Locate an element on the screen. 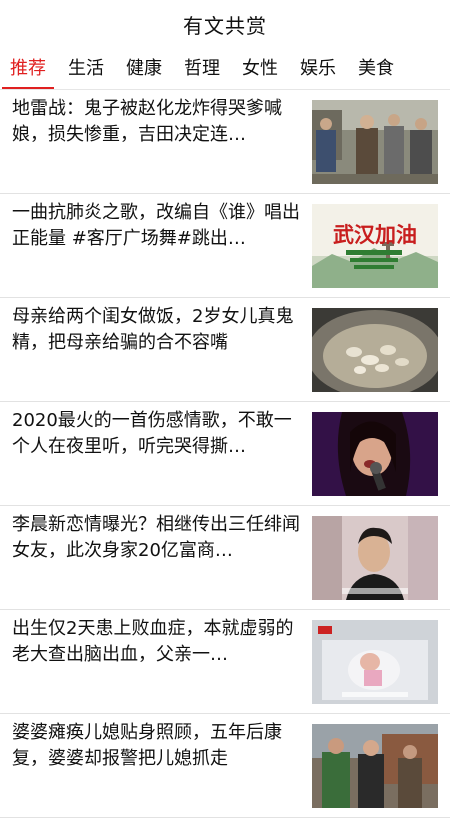 Image resolution: width=450 pixels, height=818 pixels. celebrity-photo-graphic is located at coordinates (375, 558).